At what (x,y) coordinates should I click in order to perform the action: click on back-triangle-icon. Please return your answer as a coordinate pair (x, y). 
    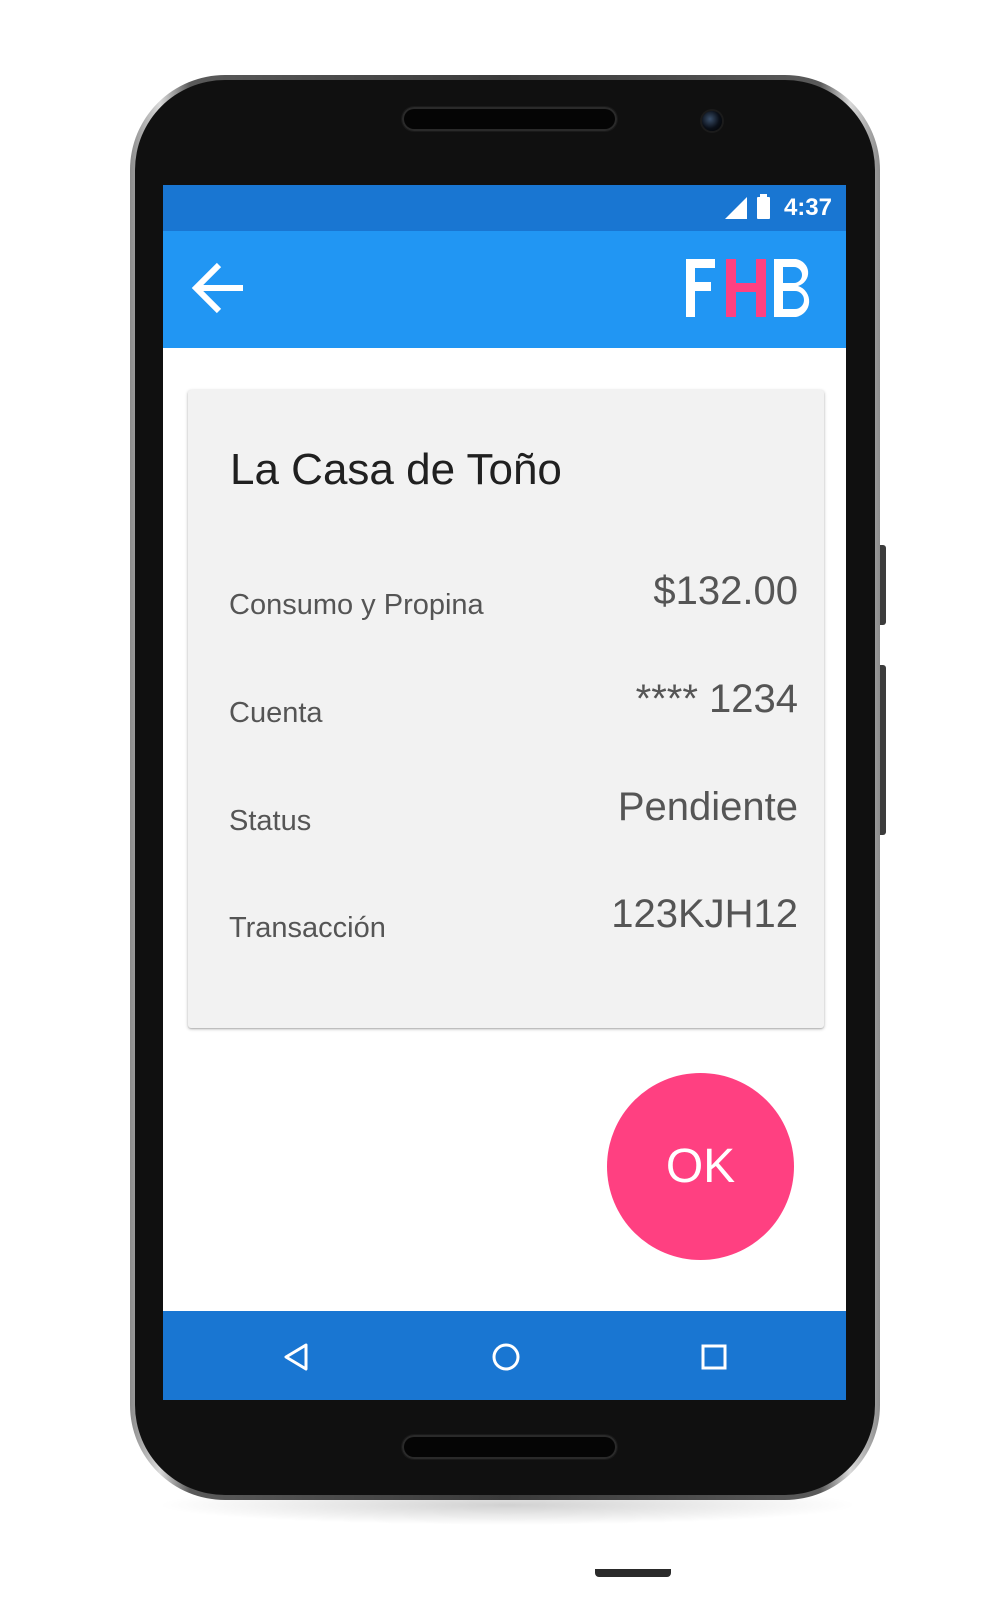
    Looking at the image, I should click on (297, 1357).